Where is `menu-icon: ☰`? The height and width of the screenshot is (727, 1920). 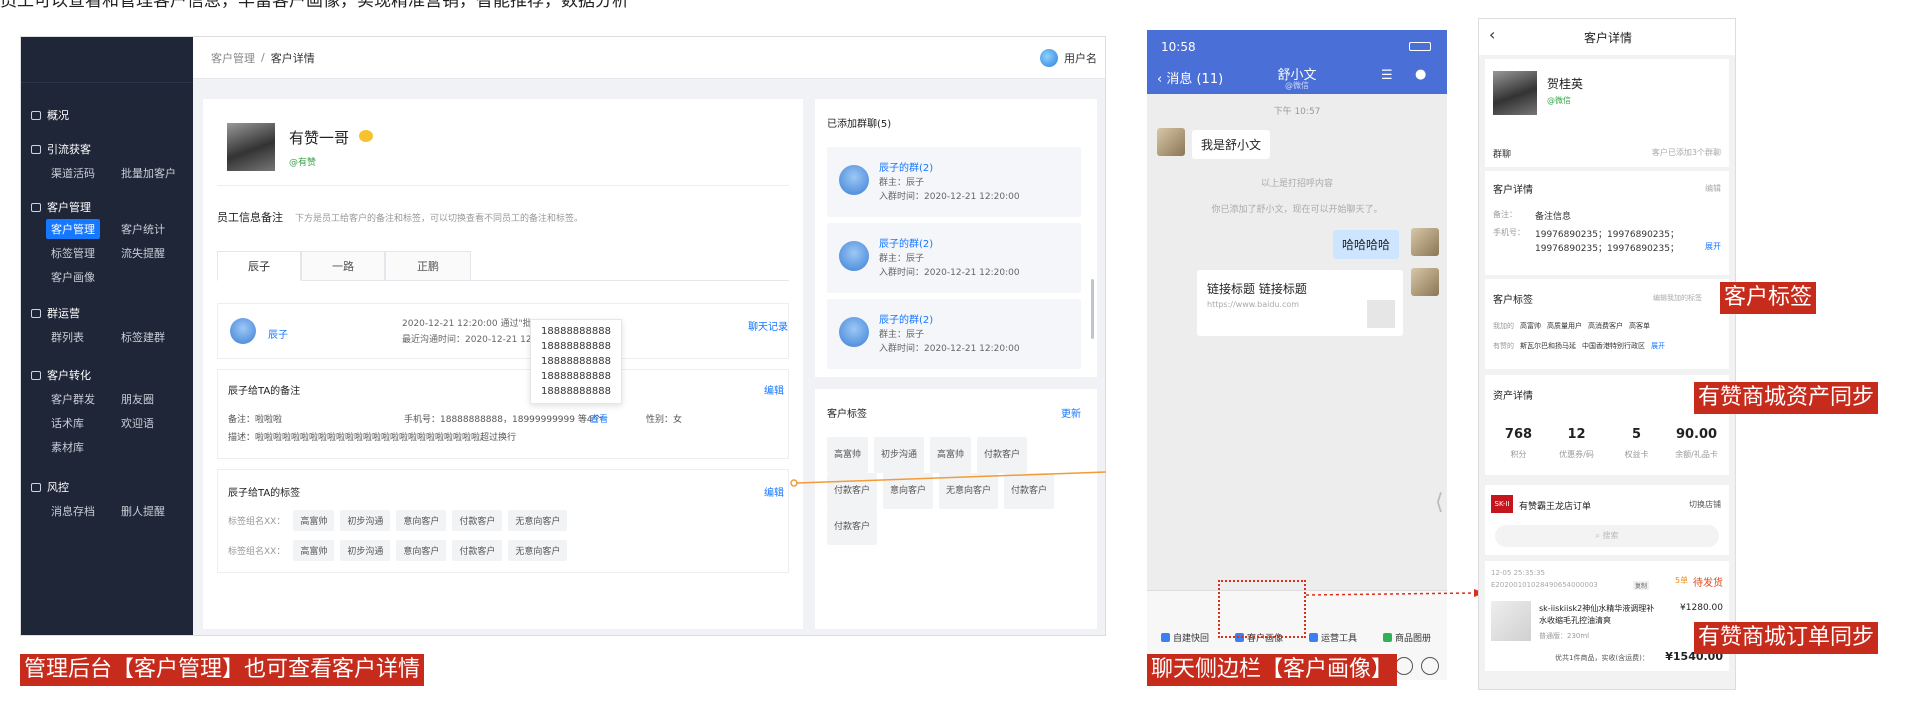 menu-icon: ☰ is located at coordinates (1387, 75).